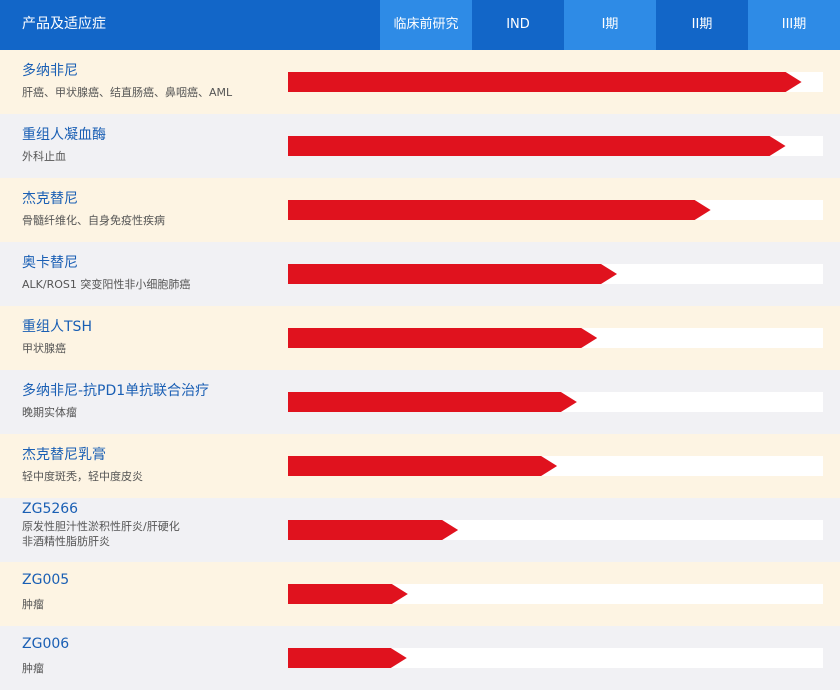 The height and width of the screenshot is (690, 840). What do you see at coordinates (101, 526) in the screenshot?
I see `product-indication-line: 原发性胆汁性淤积性肝炎/肝硬化` at bounding box center [101, 526].